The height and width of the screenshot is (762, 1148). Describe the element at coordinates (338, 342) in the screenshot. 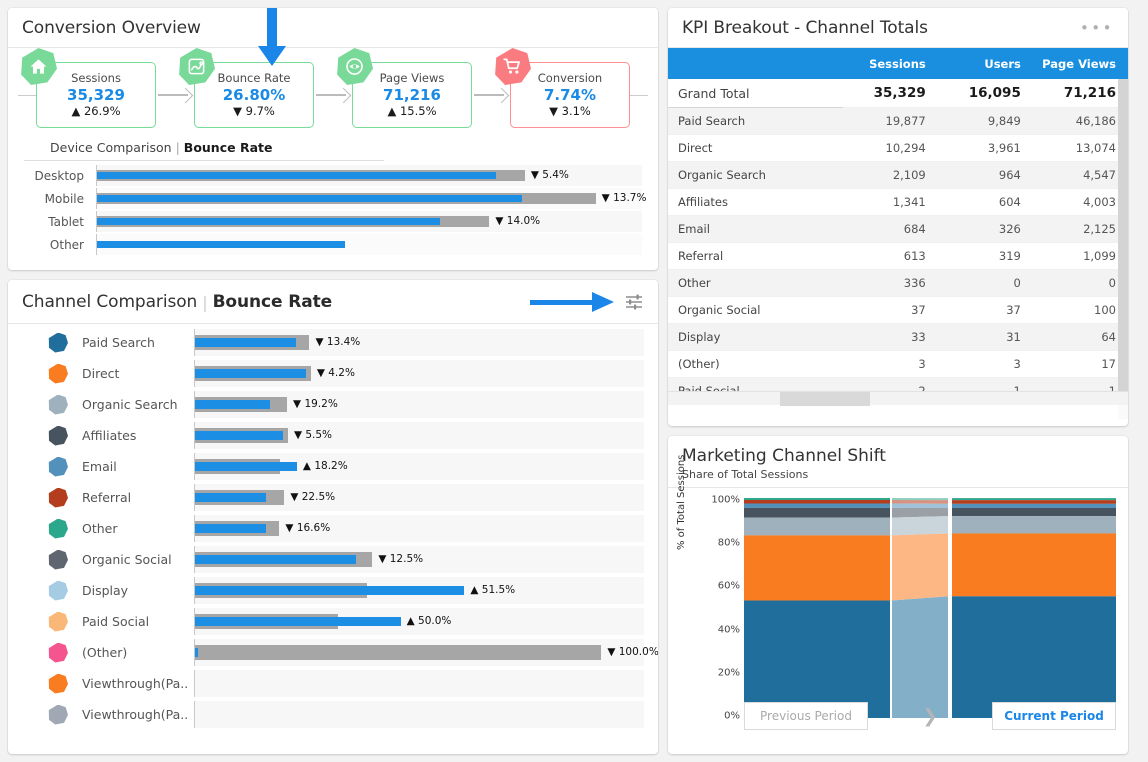

I see `channel-delta-label: ▼ 13.4%` at that location.